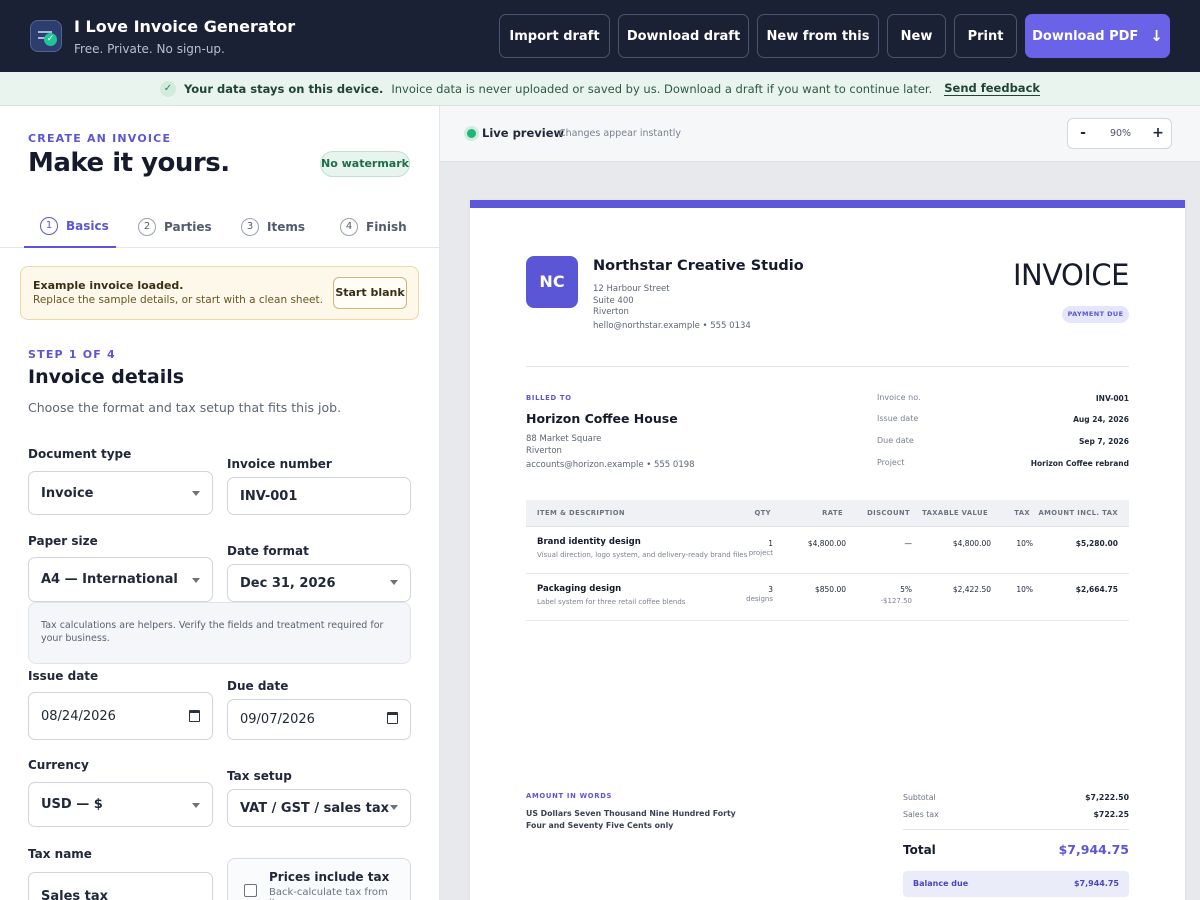 The height and width of the screenshot is (900, 1200). I want to click on arrow-down-icon: ↓, so click(1156, 36).